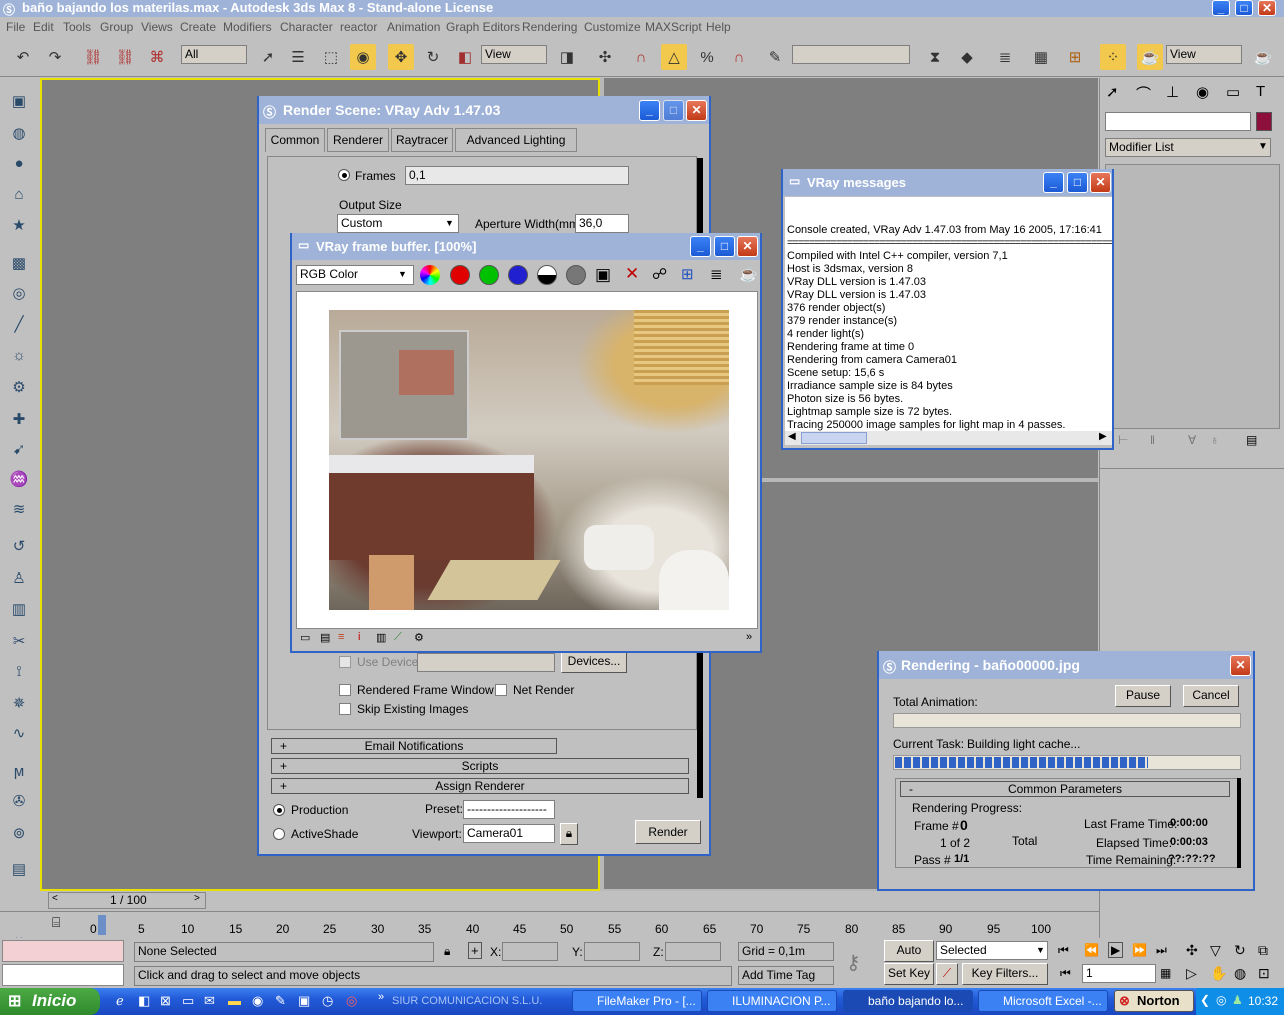 The width and height of the screenshot is (1284, 1015). What do you see at coordinates (19, 293) in the screenshot?
I see `create-loft-icon: ◎` at bounding box center [19, 293].